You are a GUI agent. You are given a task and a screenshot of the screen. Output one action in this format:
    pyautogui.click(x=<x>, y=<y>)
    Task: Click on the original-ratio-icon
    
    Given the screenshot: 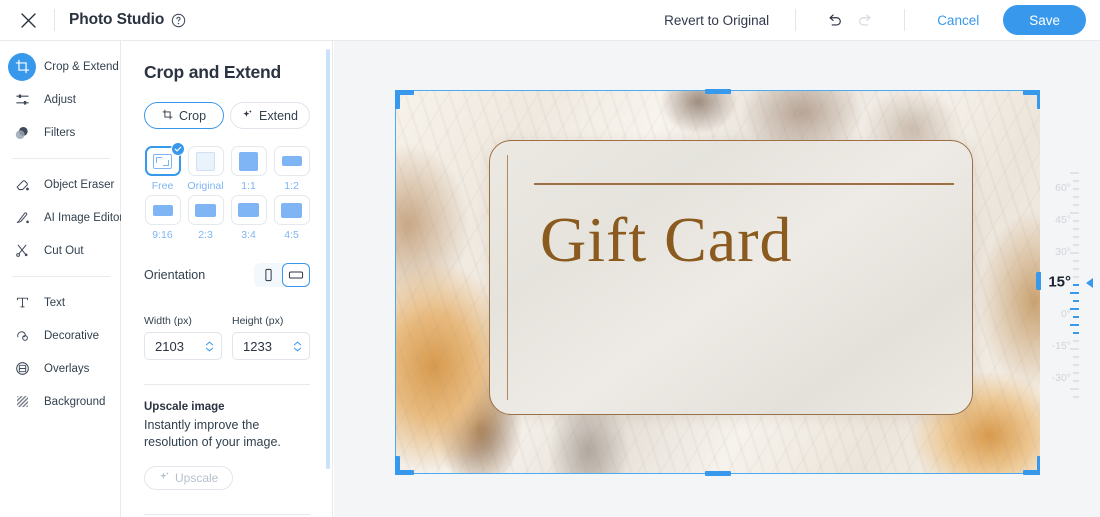 What is the action you would take?
    pyautogui.click(x=205, y=161)
    